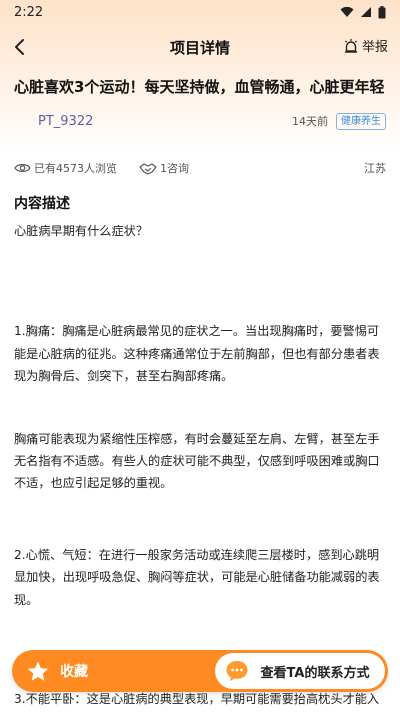 The height and width of the screenshot is (712, 400). I want to click on status-icons, so click(363, 12).